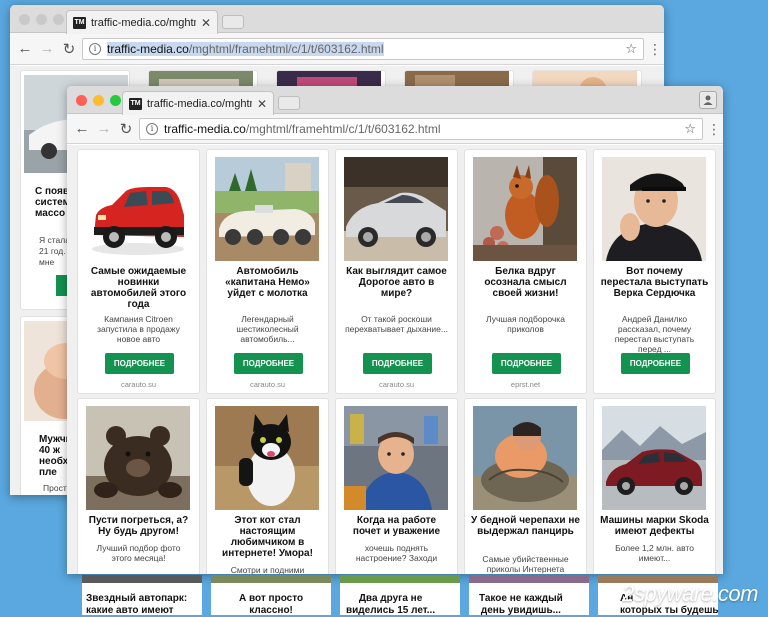  I want to click on back-window-controls, so click(41, 19).